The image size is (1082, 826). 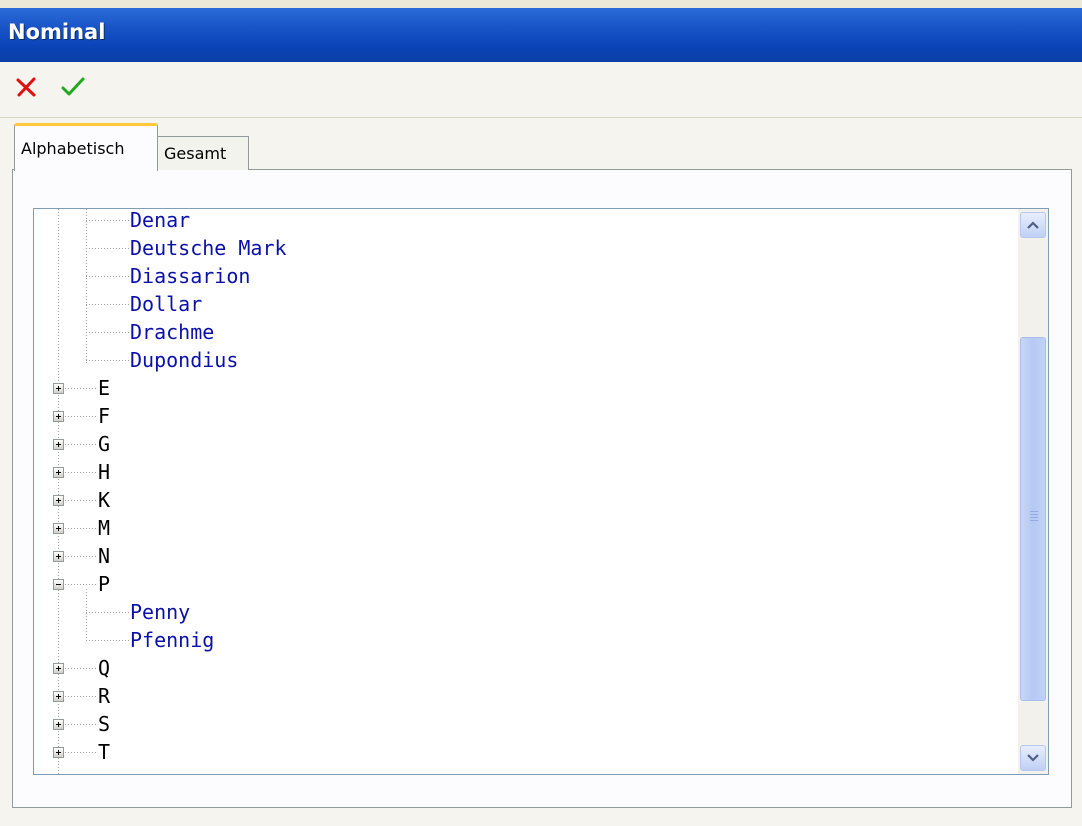 I want to click on tree-node: Penny, so click(x=160, y=612).